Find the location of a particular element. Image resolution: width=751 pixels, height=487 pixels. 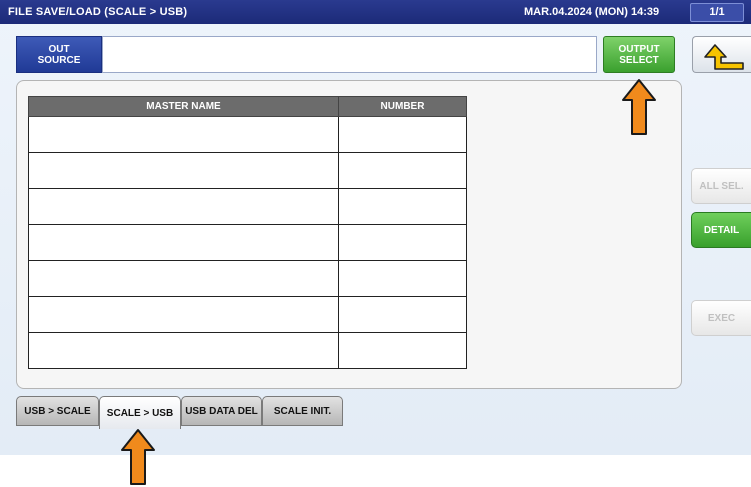

tab-scale-init: SCALE INIT. is located at coordinates (302, 411).